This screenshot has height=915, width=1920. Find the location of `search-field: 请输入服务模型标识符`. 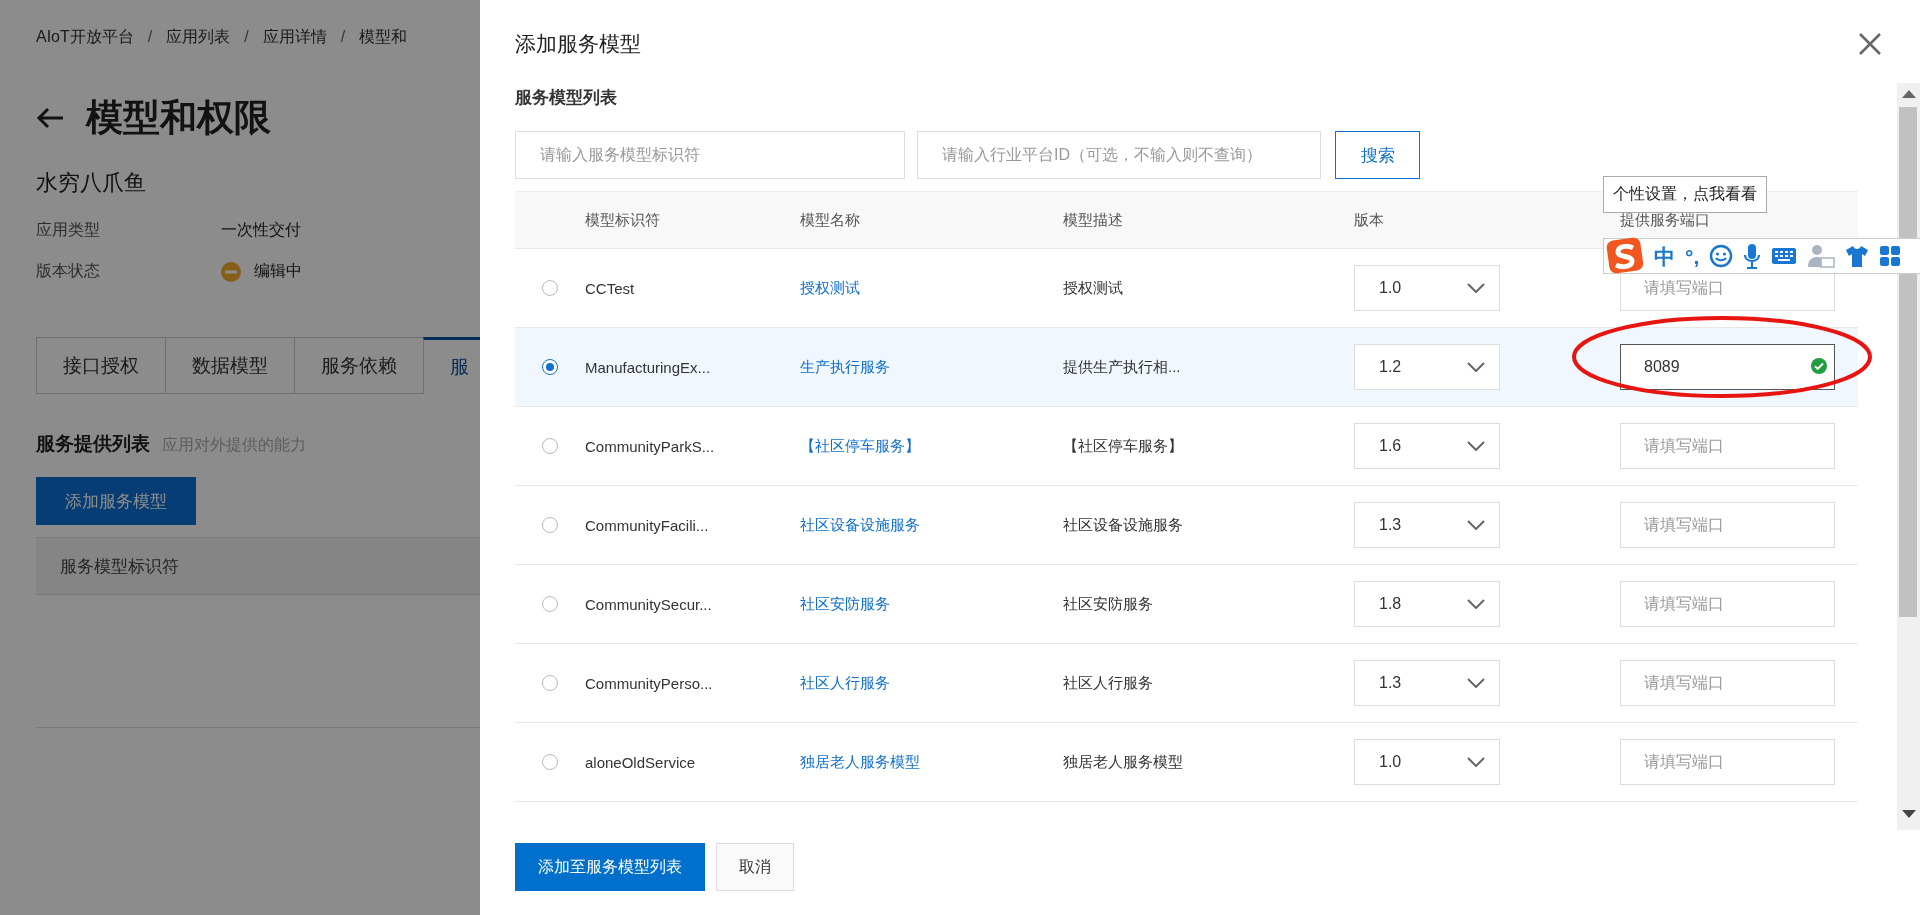

search-field: 请输入服务模型标识符 is located at coordinates (710, 155).